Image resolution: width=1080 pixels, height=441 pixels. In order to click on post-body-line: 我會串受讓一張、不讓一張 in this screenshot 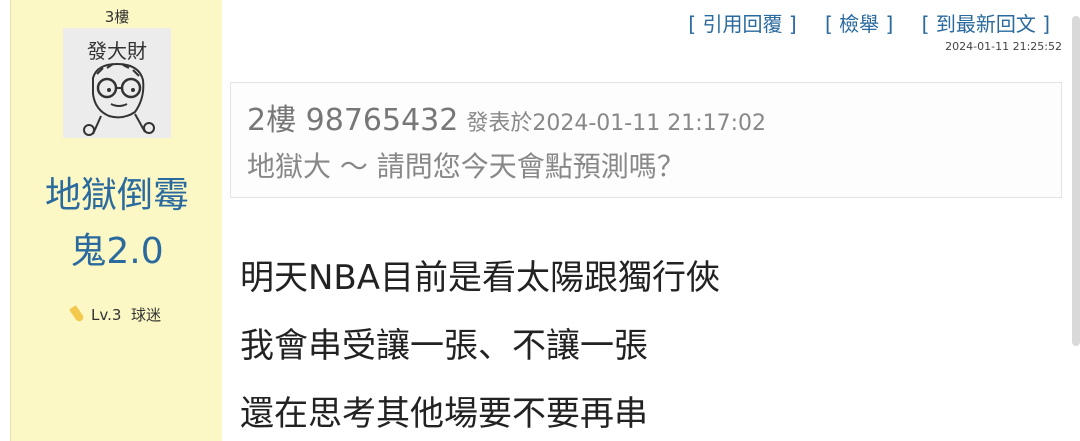, I will do `click(444, 346)`.